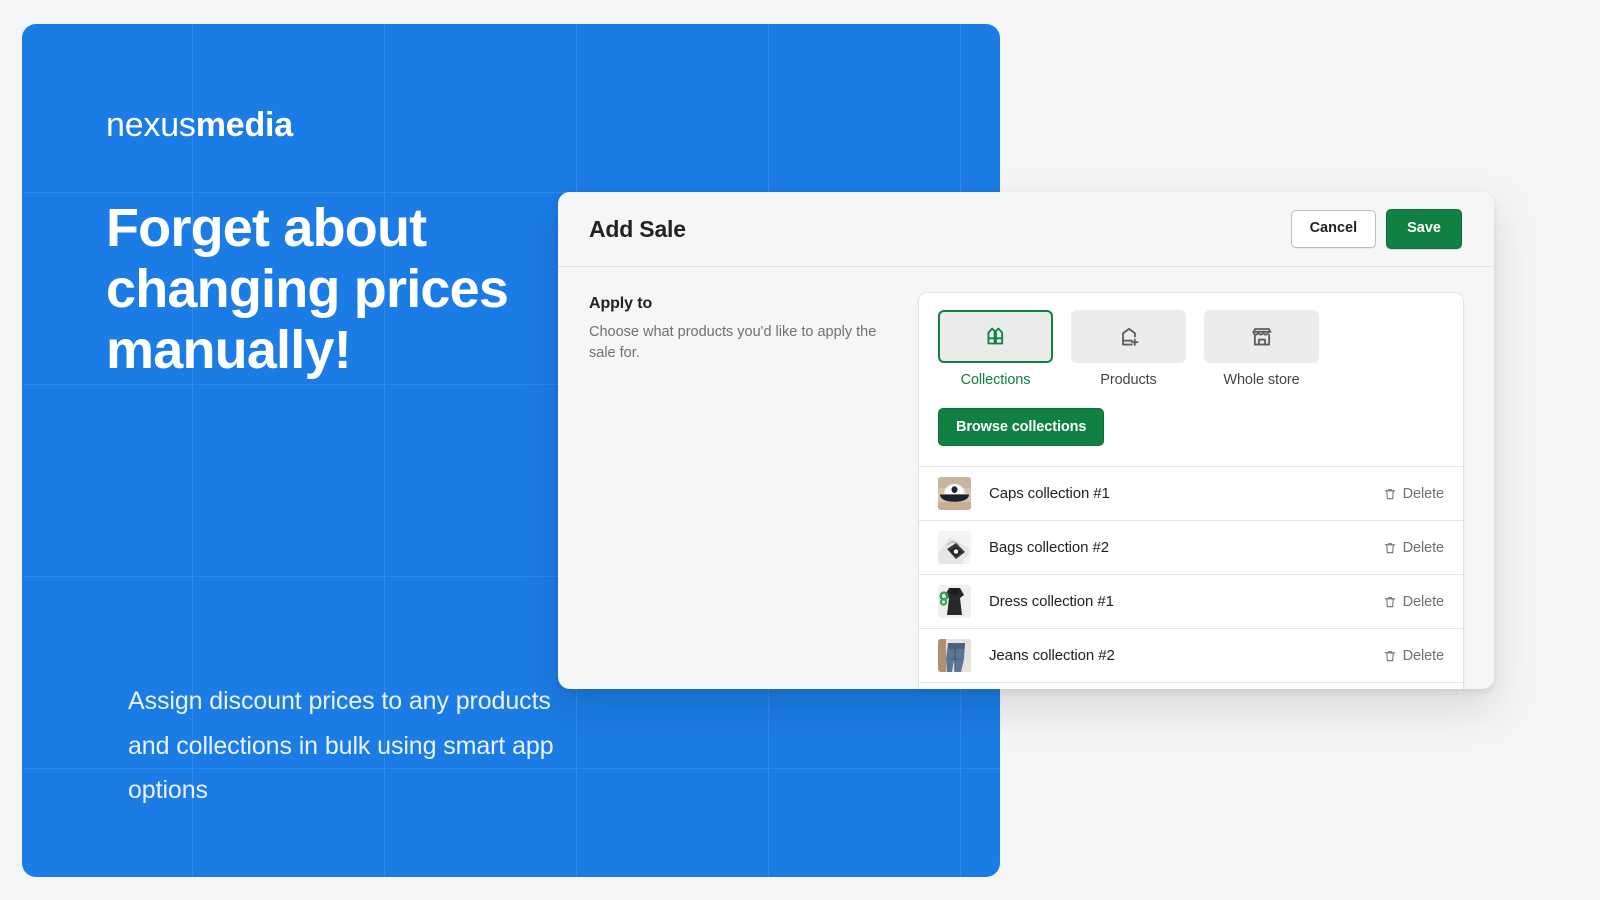 This screenshot has height=900, width=1600. I want to click on bag-thumbnail, so click(954, 547).